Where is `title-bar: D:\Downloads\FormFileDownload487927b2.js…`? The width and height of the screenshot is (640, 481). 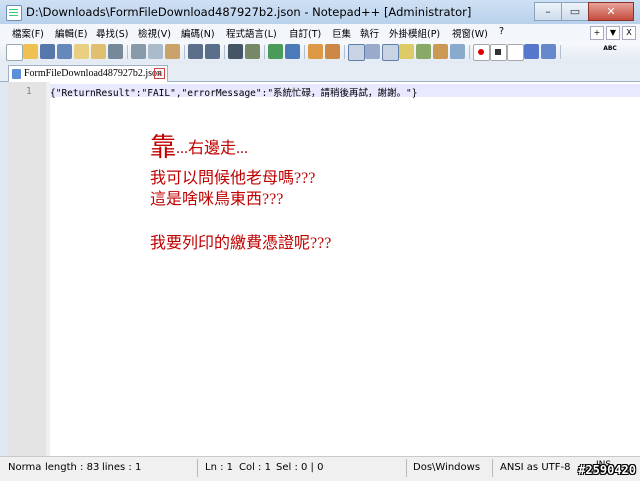 title-bar: D:\Downloads\FormFileDownload487927b2.js… is located at coordinates (320, 12).